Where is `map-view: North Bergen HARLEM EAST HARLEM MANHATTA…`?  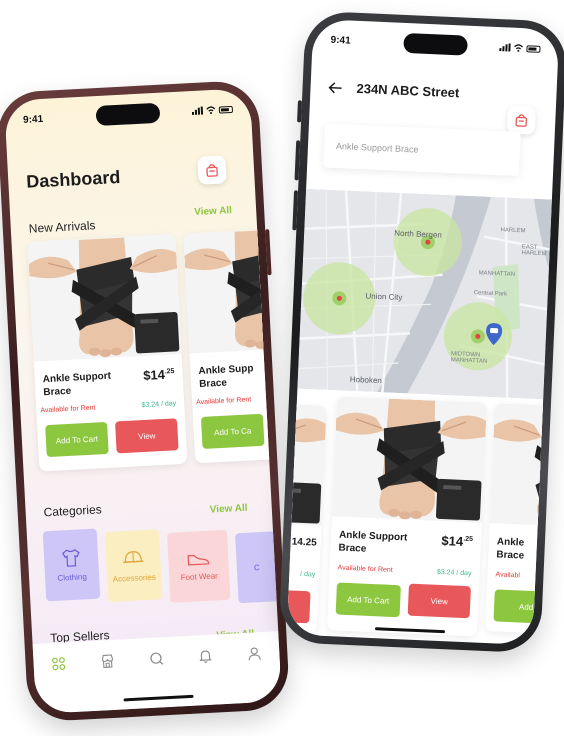
map-view: North Bergen HARLEM EAST HARLEM MANHATTA… is located at coordinates (424, 294).